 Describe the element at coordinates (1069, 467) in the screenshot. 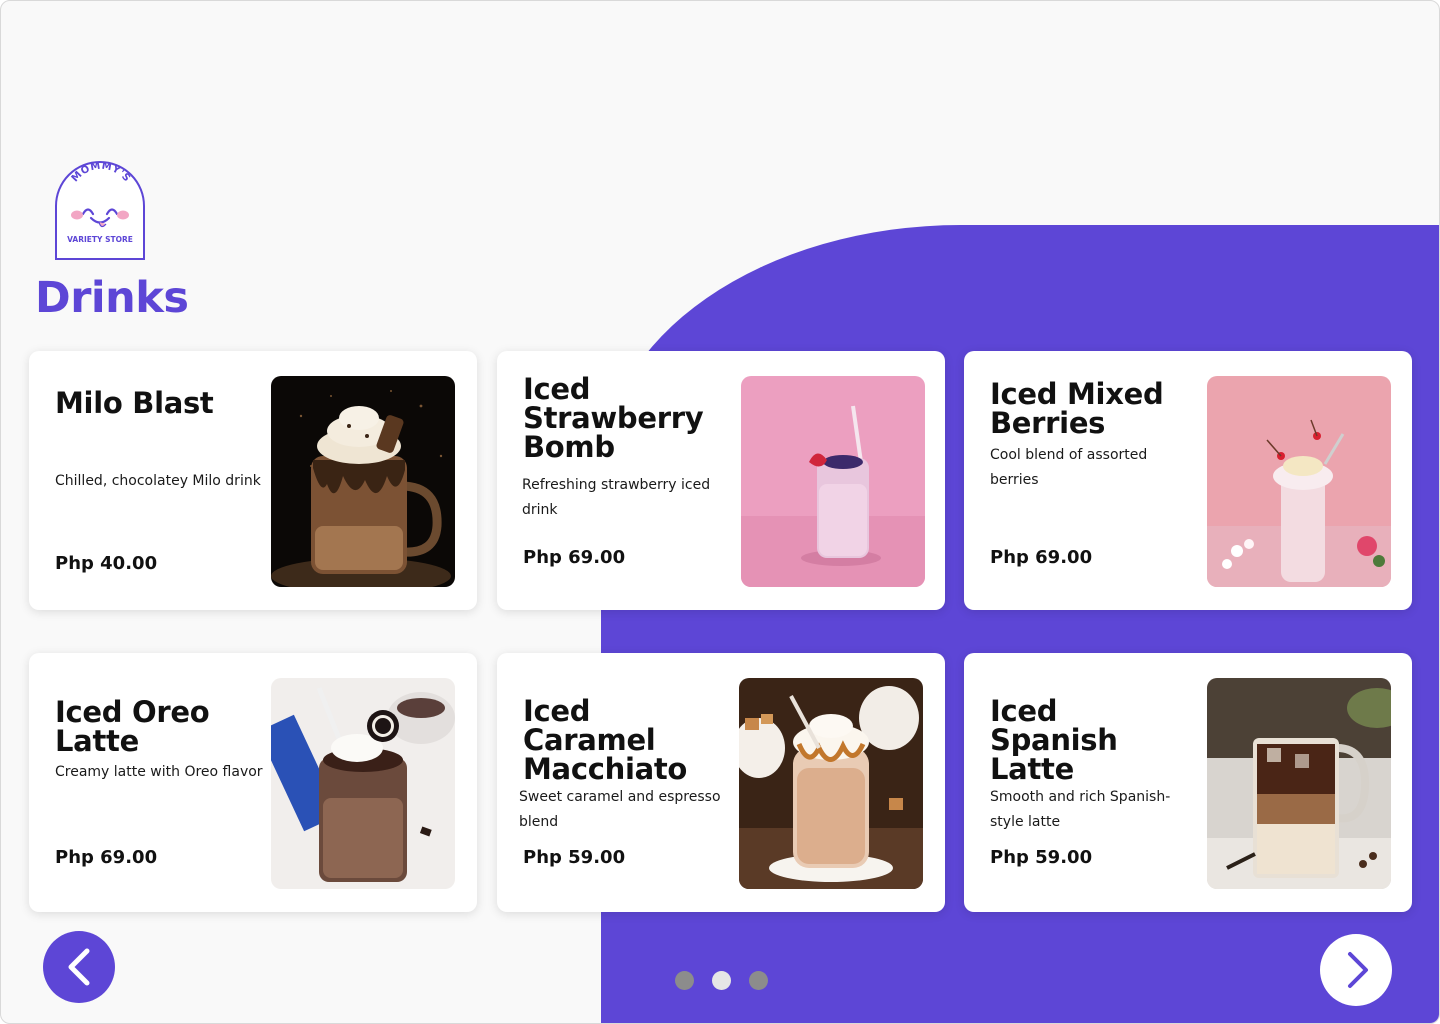

I see `product-description: Cool blend of assorted berries` at that location.